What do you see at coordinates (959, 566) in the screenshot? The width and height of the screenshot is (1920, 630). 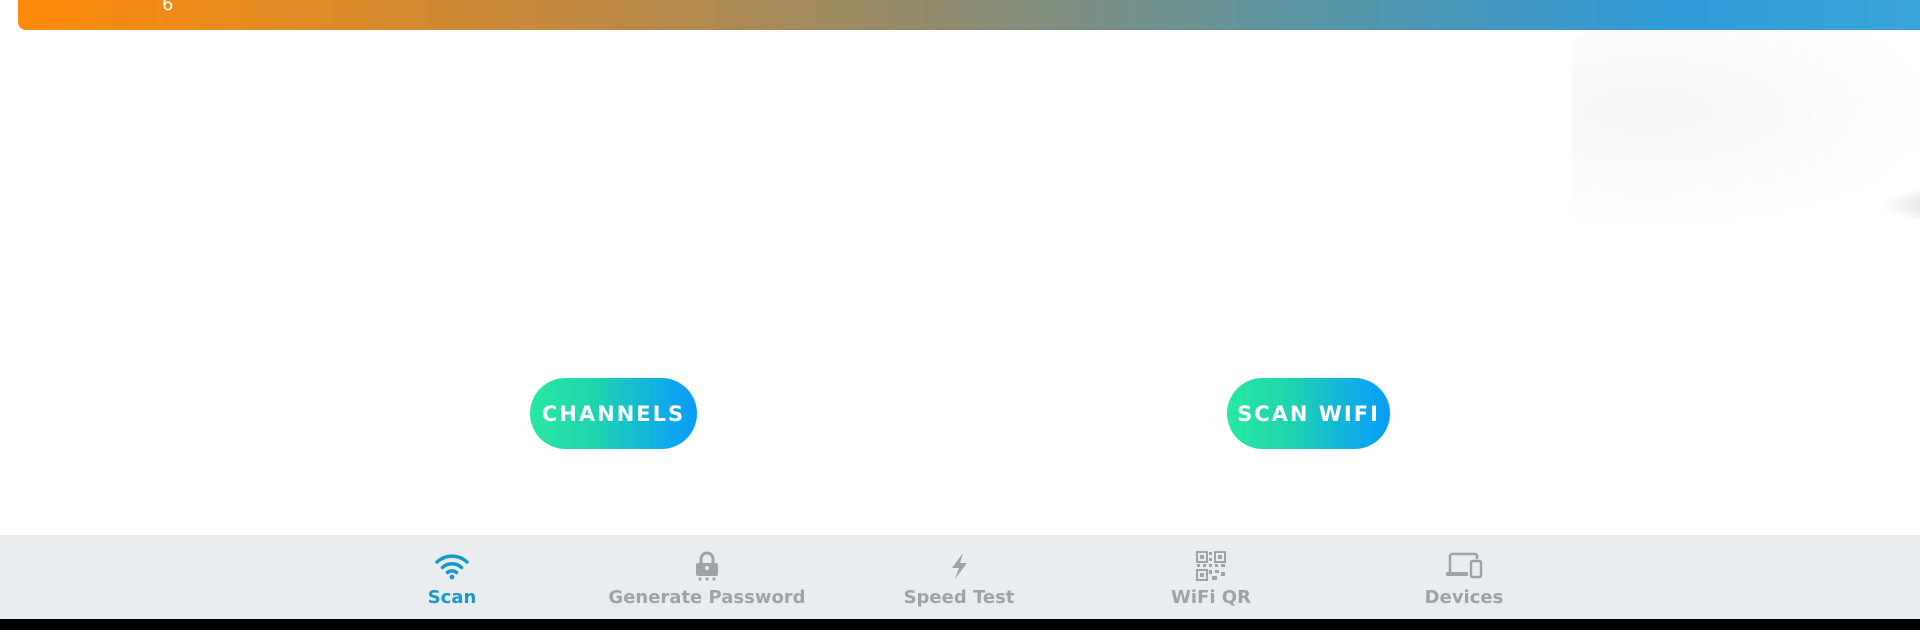 I see `lightning-icon` at bounding box center [959, 566].